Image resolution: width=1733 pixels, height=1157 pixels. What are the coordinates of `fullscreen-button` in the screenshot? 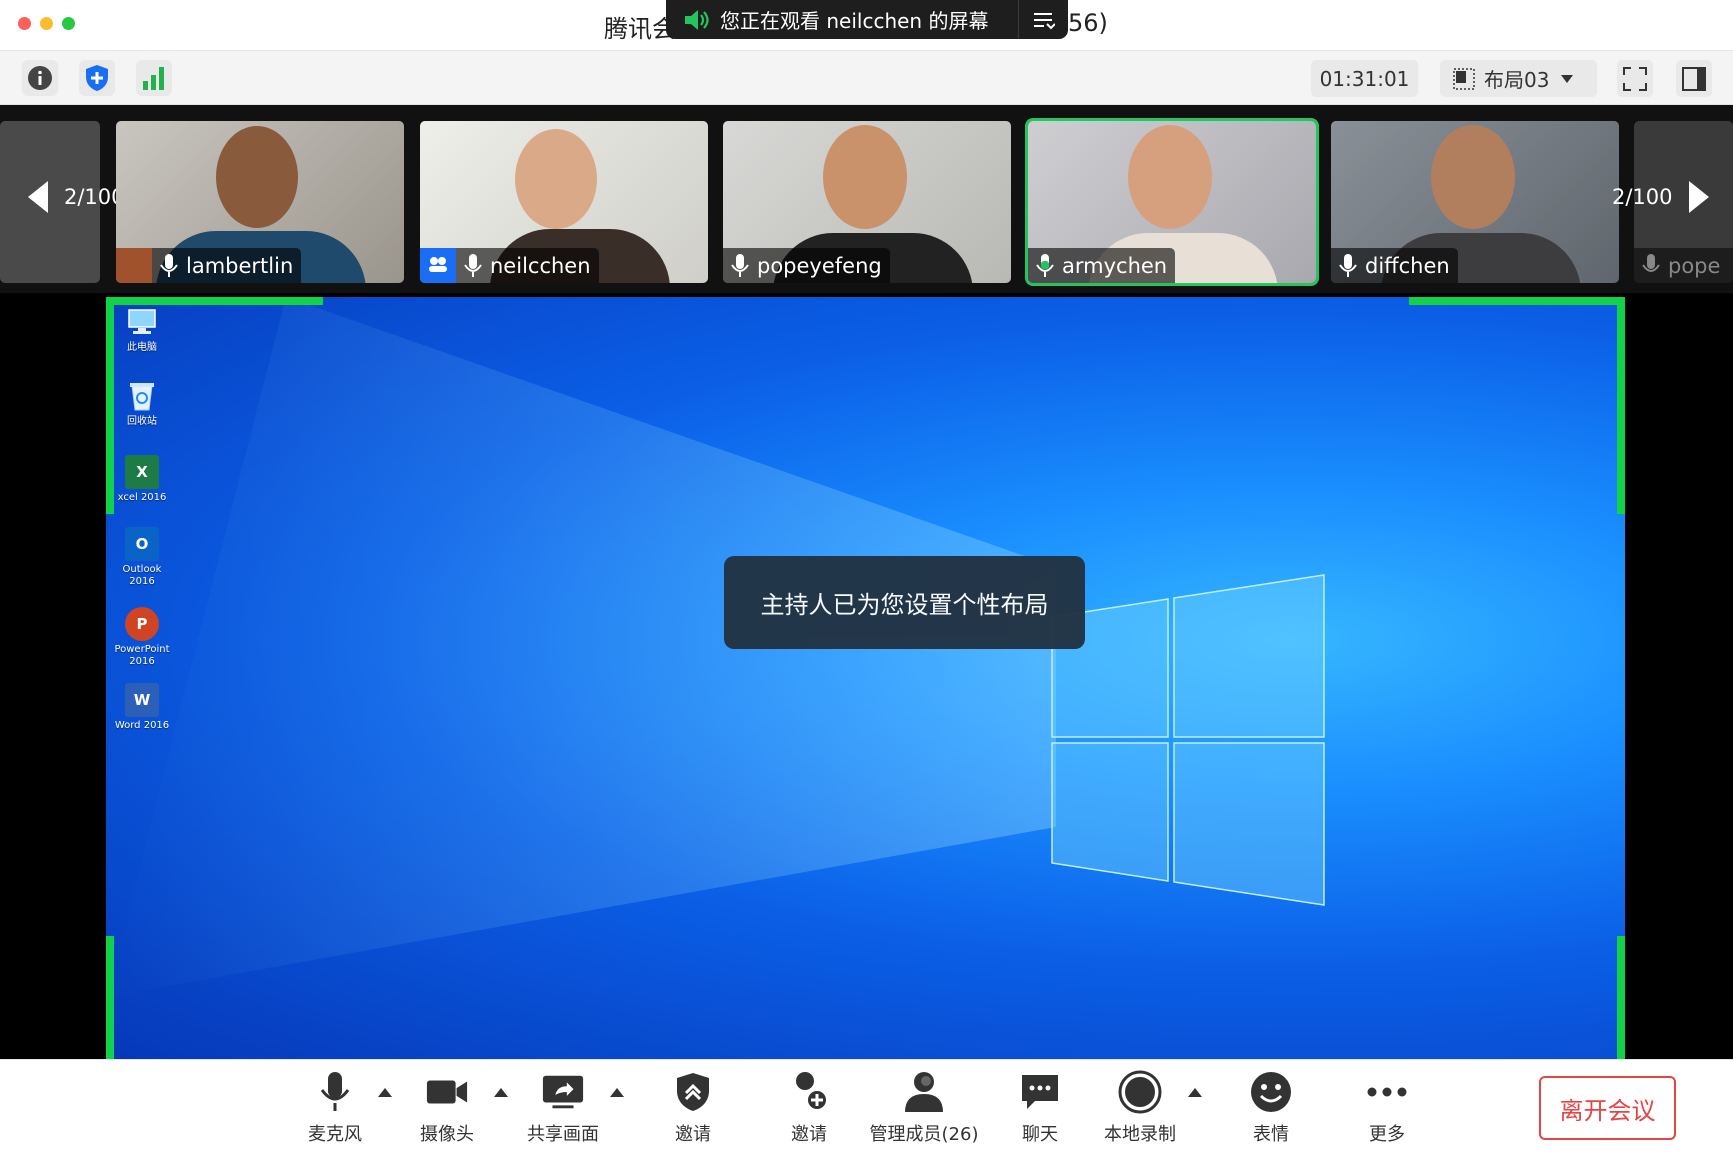 It's located at (1635, 78).